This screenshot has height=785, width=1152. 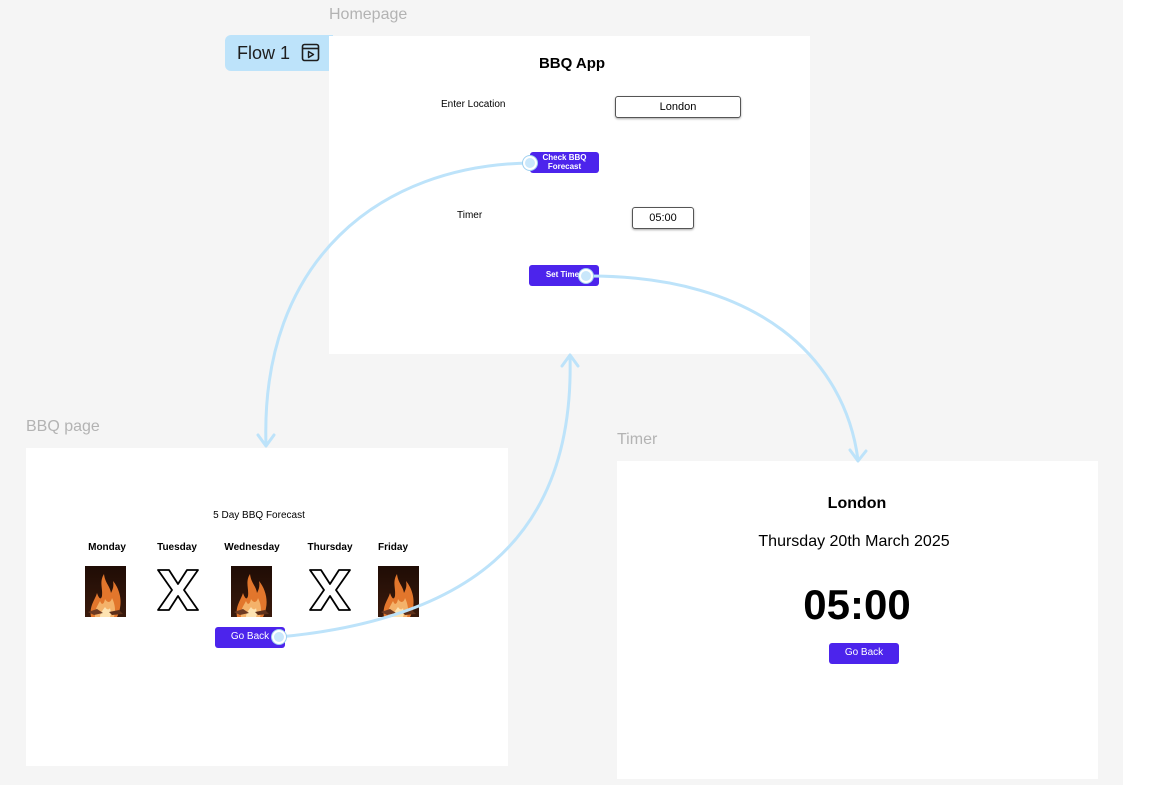 I want to click on timer-input, so click(x=663, y=218).